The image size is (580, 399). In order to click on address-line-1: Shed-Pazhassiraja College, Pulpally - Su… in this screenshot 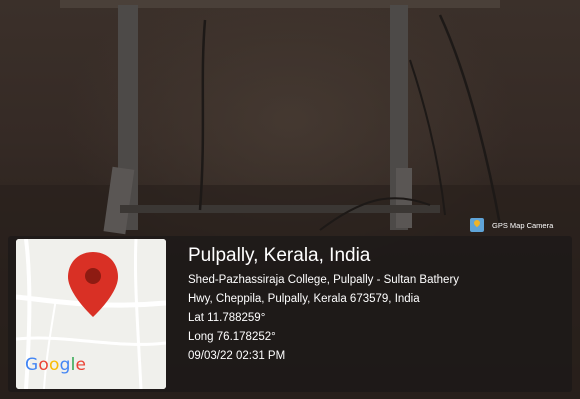, I will do `click(324, 280)`.